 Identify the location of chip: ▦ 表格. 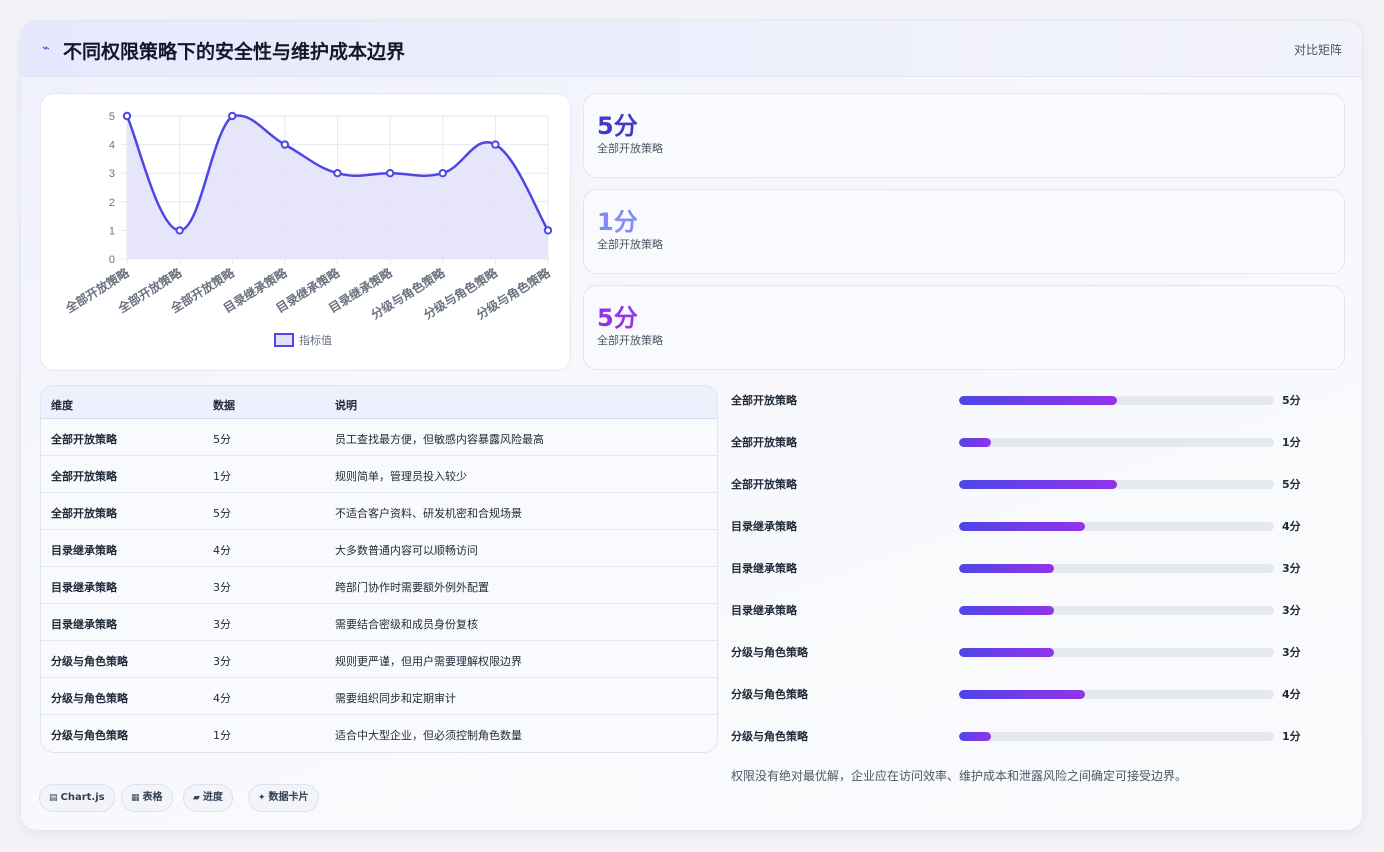
(147, 798).